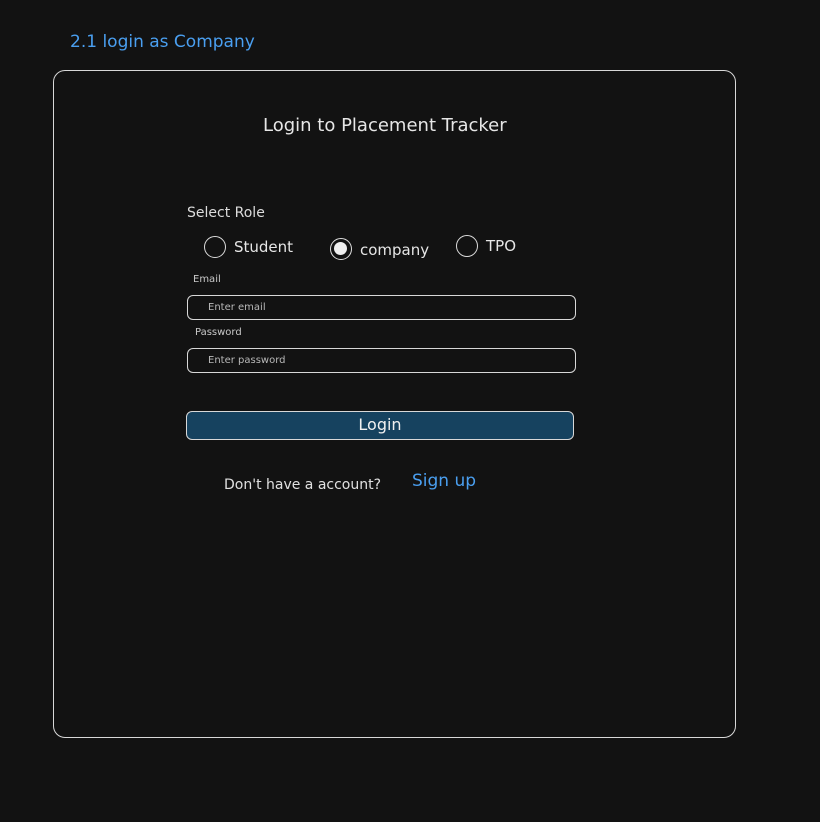 Image resolution: width=820 pixels, height=822 pixels. Describe the element at coordinates (263, 247) in the screenshot. I see `radio-student-label: Student` at that location.